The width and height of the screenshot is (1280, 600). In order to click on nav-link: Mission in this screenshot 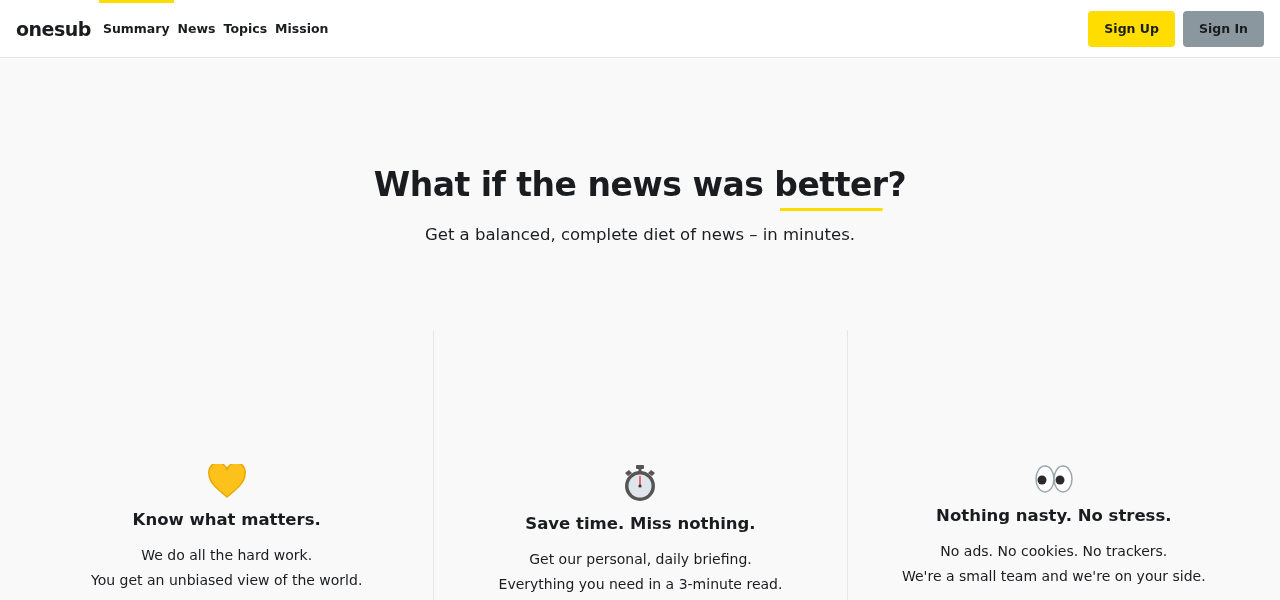, I will do `click(302, 28)`.